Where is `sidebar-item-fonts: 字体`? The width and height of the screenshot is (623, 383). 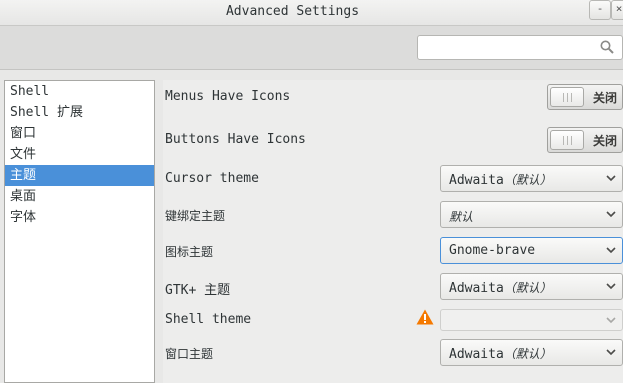
sidebar-item-fonts: 字体 is located at coordinates (79, 217).